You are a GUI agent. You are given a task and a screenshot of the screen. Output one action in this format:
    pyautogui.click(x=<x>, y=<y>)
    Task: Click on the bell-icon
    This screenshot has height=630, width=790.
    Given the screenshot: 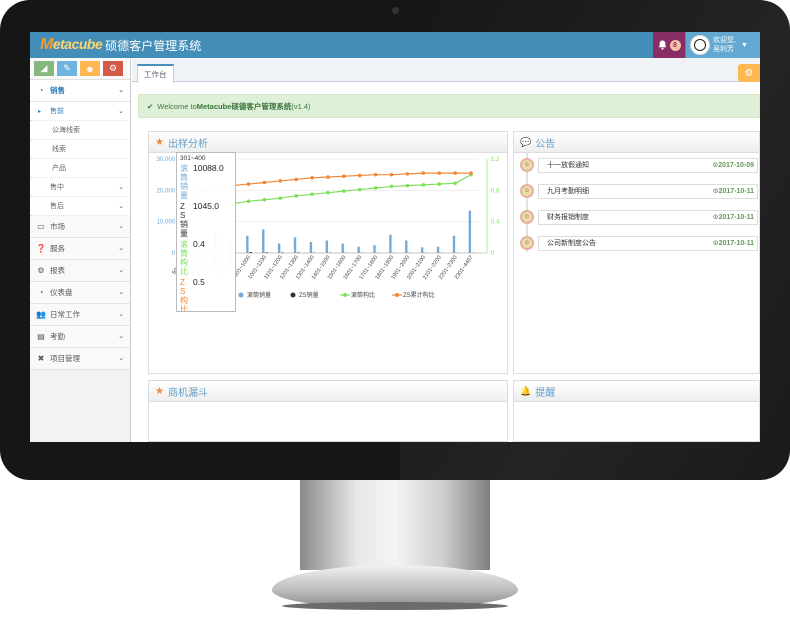 What is the action you would take?
    pyautogui.click(x=662, y=45)
    